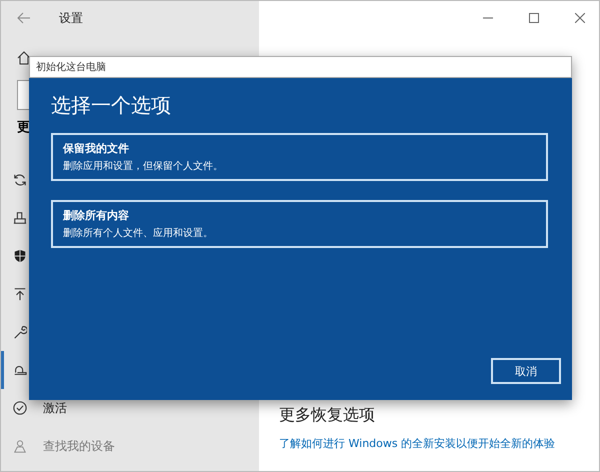 Image resolution: width=600 pixels, height=472 pixels. What do you see at coordinates (327, 415) in the screenshot?
I see `section-heading: 更多恢复选项` at bounding box center [327, 415].